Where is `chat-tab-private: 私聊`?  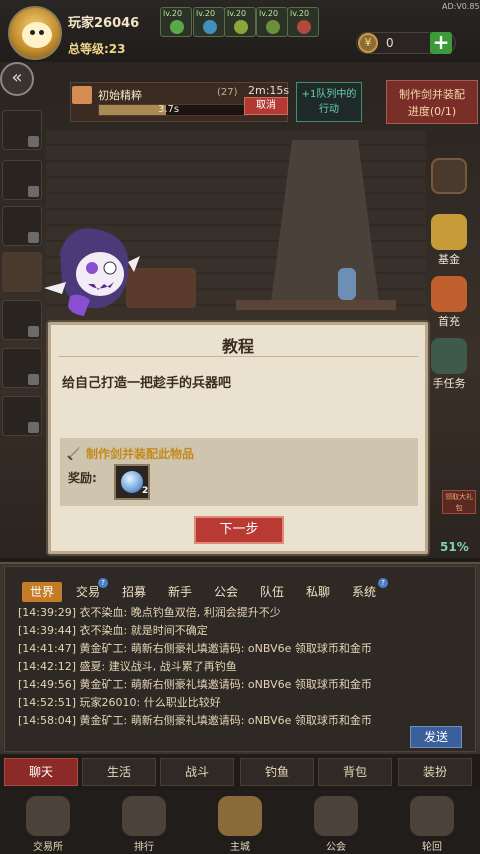 chat-tab-private: 私聊 is located at coordinates (318, 592).